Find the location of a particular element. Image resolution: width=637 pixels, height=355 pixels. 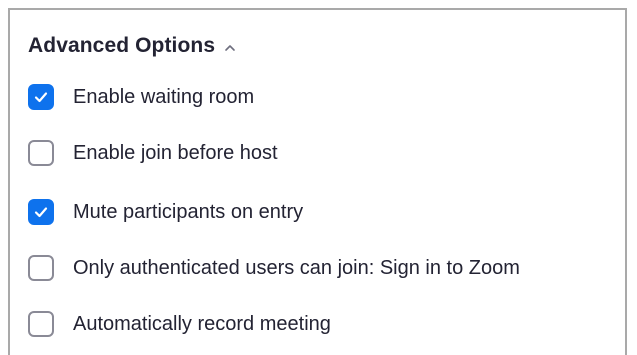

section-title: Advanced Options is located at coordinates (122, 45).